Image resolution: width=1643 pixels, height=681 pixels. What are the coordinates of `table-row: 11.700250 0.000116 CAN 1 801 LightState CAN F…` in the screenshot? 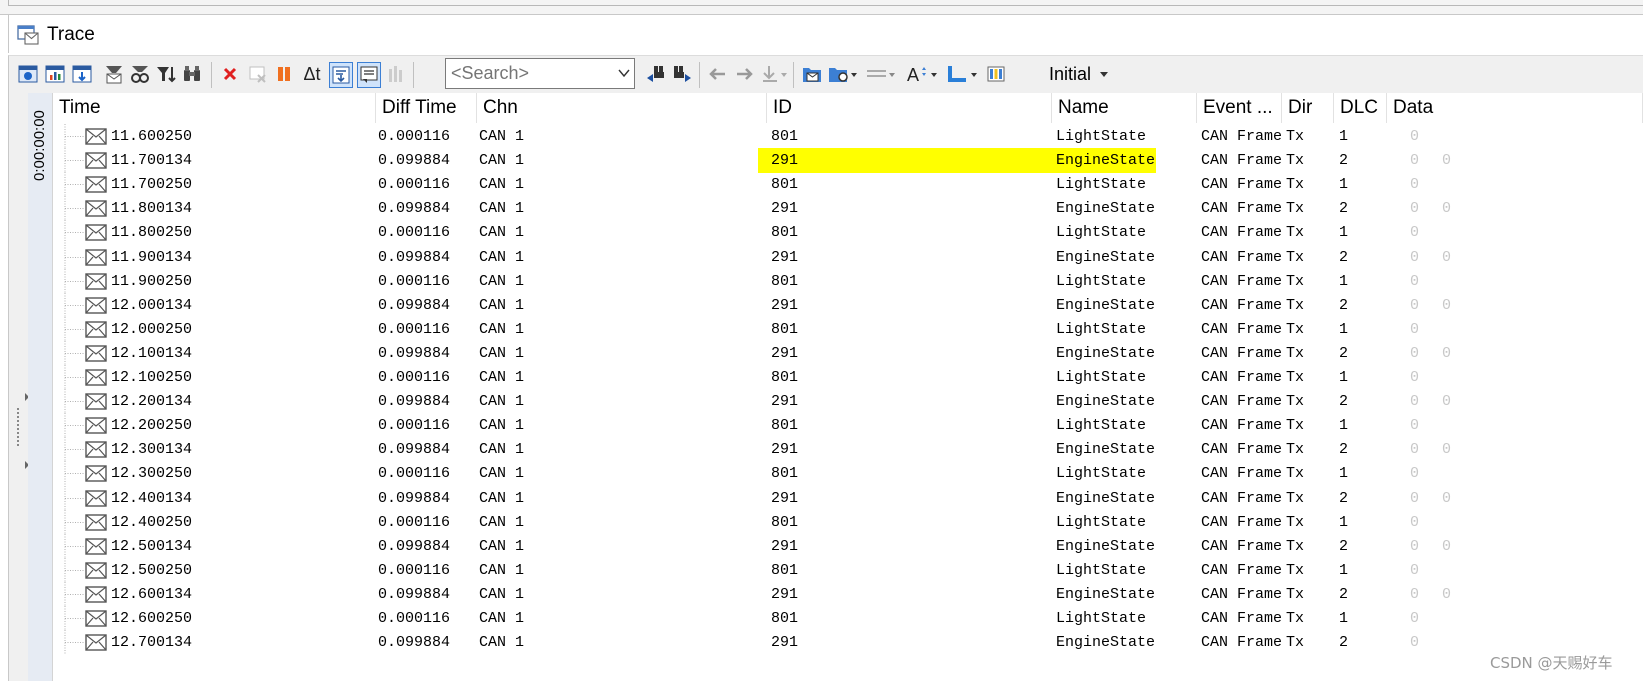 It's located at (848, 185).